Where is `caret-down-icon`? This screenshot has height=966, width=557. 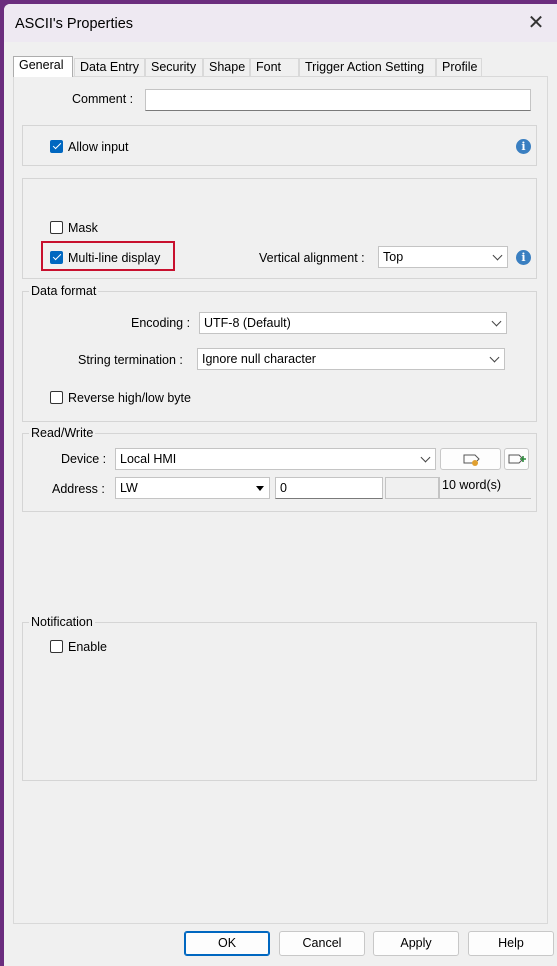
caret-down-icon is located at coordinates (260, 488).